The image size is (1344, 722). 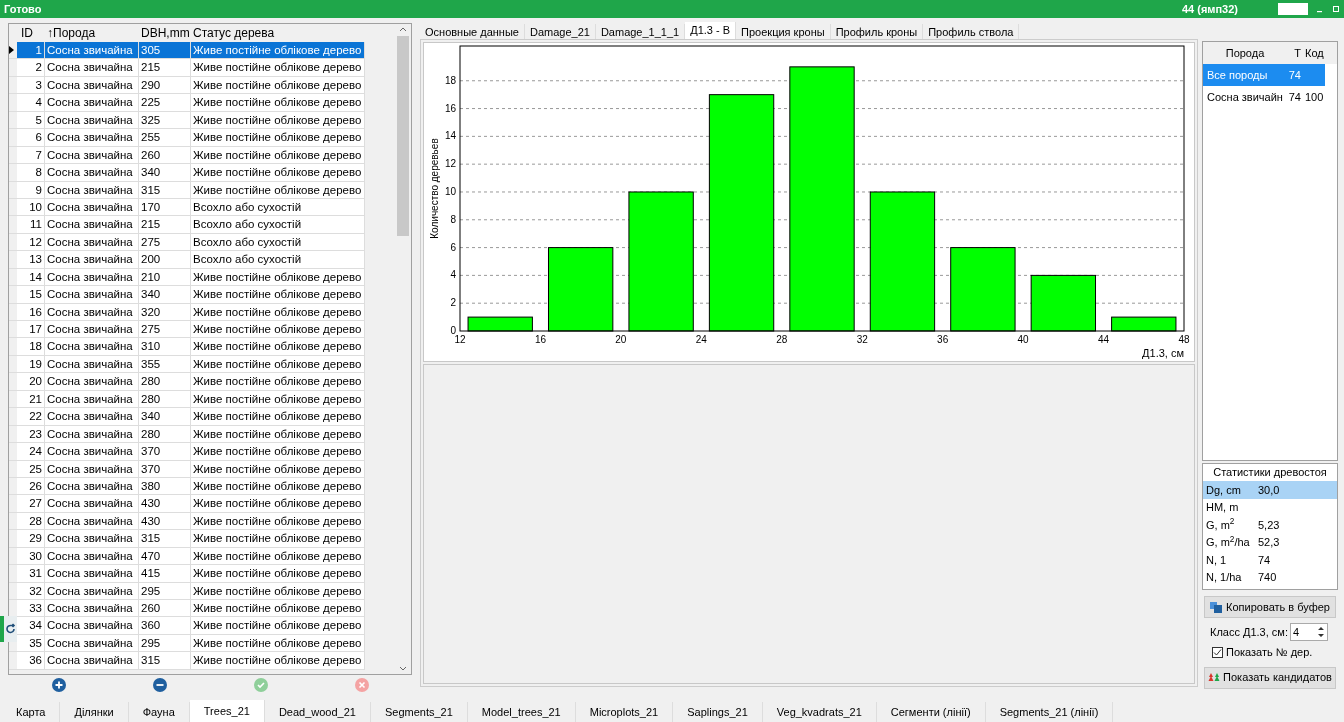 I want to click on stats-label: Dg, cm, so click(x=1224, y=490).